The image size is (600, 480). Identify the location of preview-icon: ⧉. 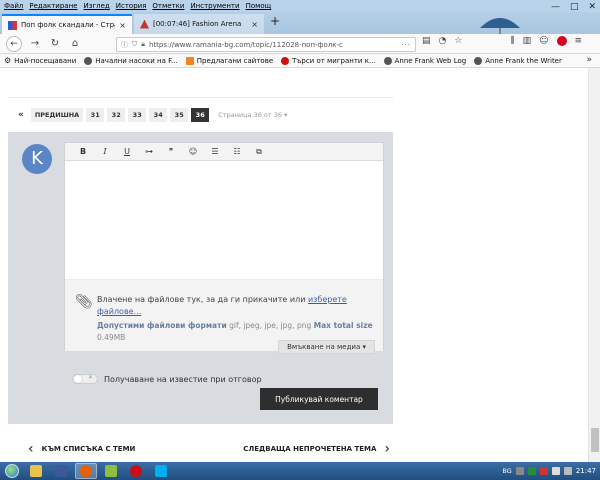
(259, 152).